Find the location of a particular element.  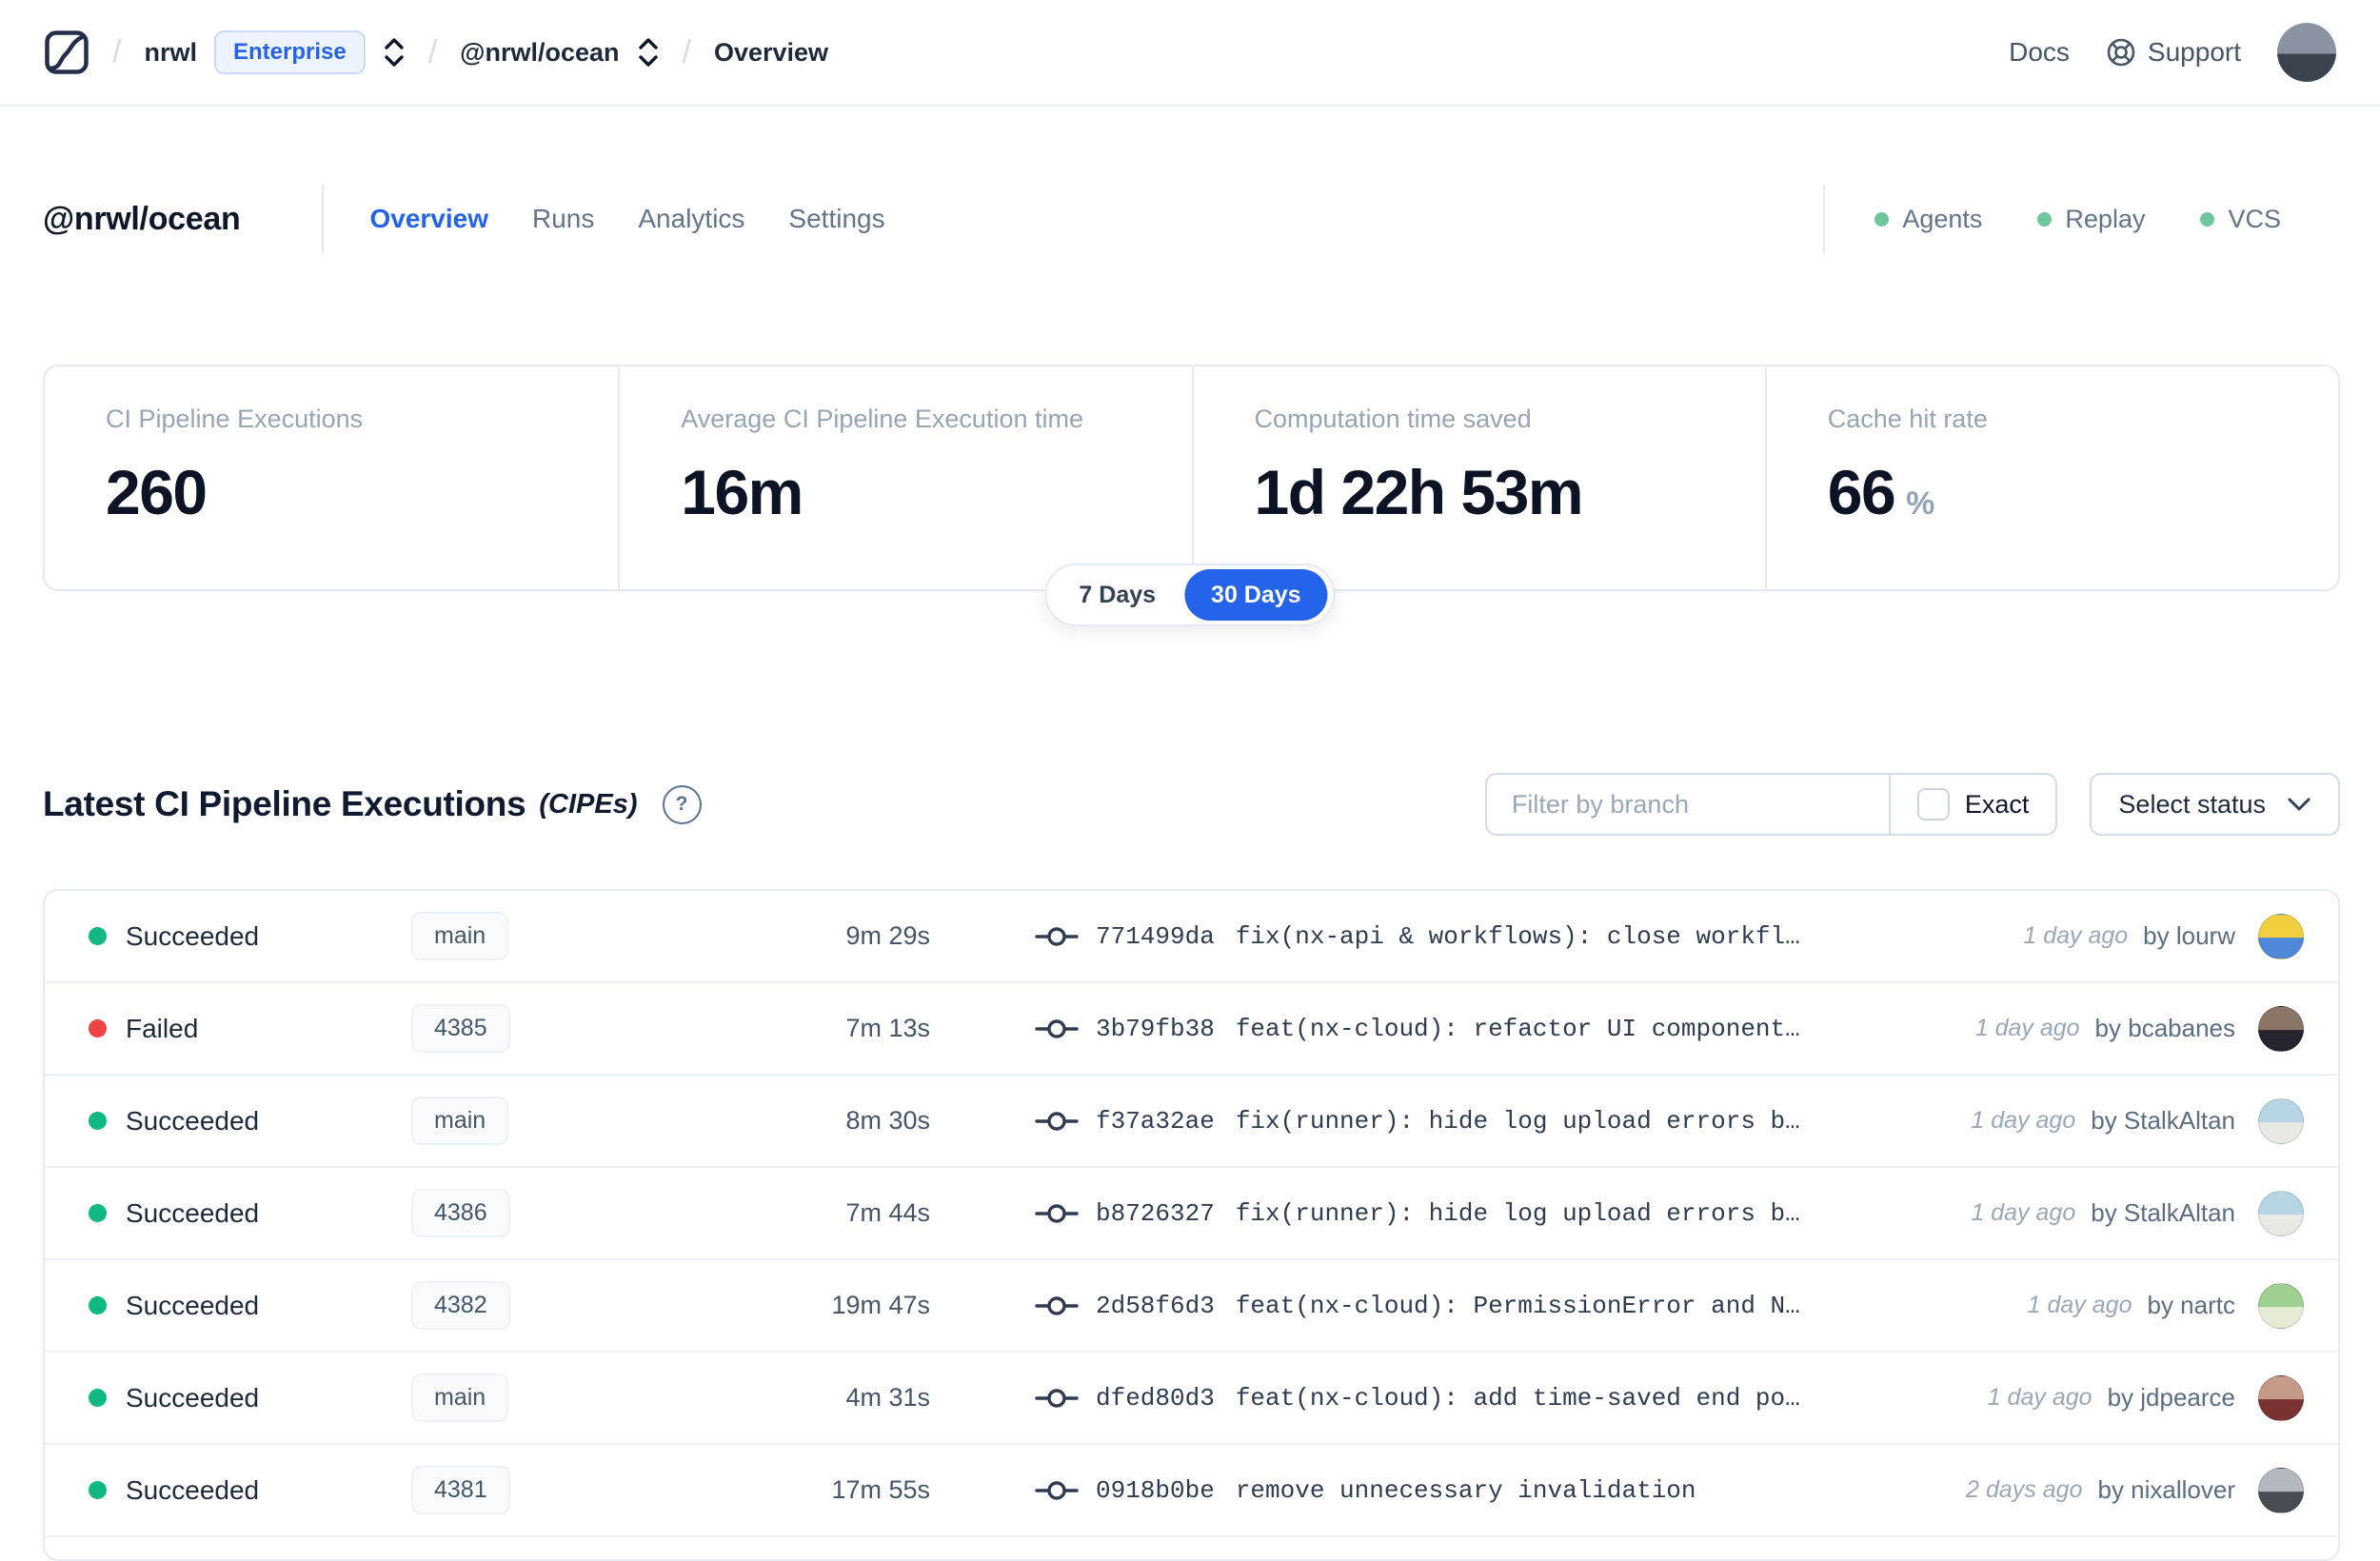

status-select-dropdown: Select status is located at coordinates (2215, 804).